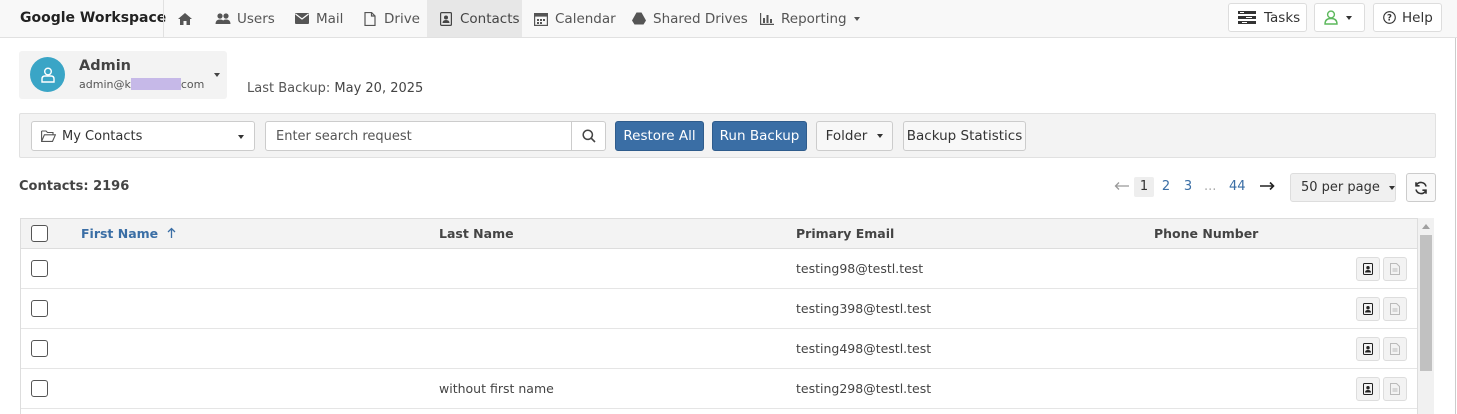 Image resolution: width=1457 pixels, height=414 pixels. What do you see at coordinates (1188, 187) in the screenshot?
I see `page-3: 3` at bounding box center [1188, 187].